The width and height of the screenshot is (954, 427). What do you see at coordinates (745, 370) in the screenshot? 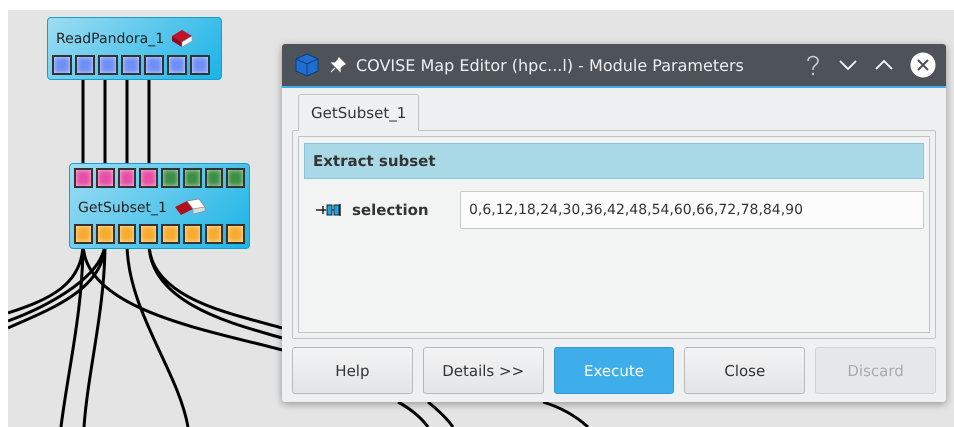
I see `dialog-button: Close` at bounding box center [745, 370].